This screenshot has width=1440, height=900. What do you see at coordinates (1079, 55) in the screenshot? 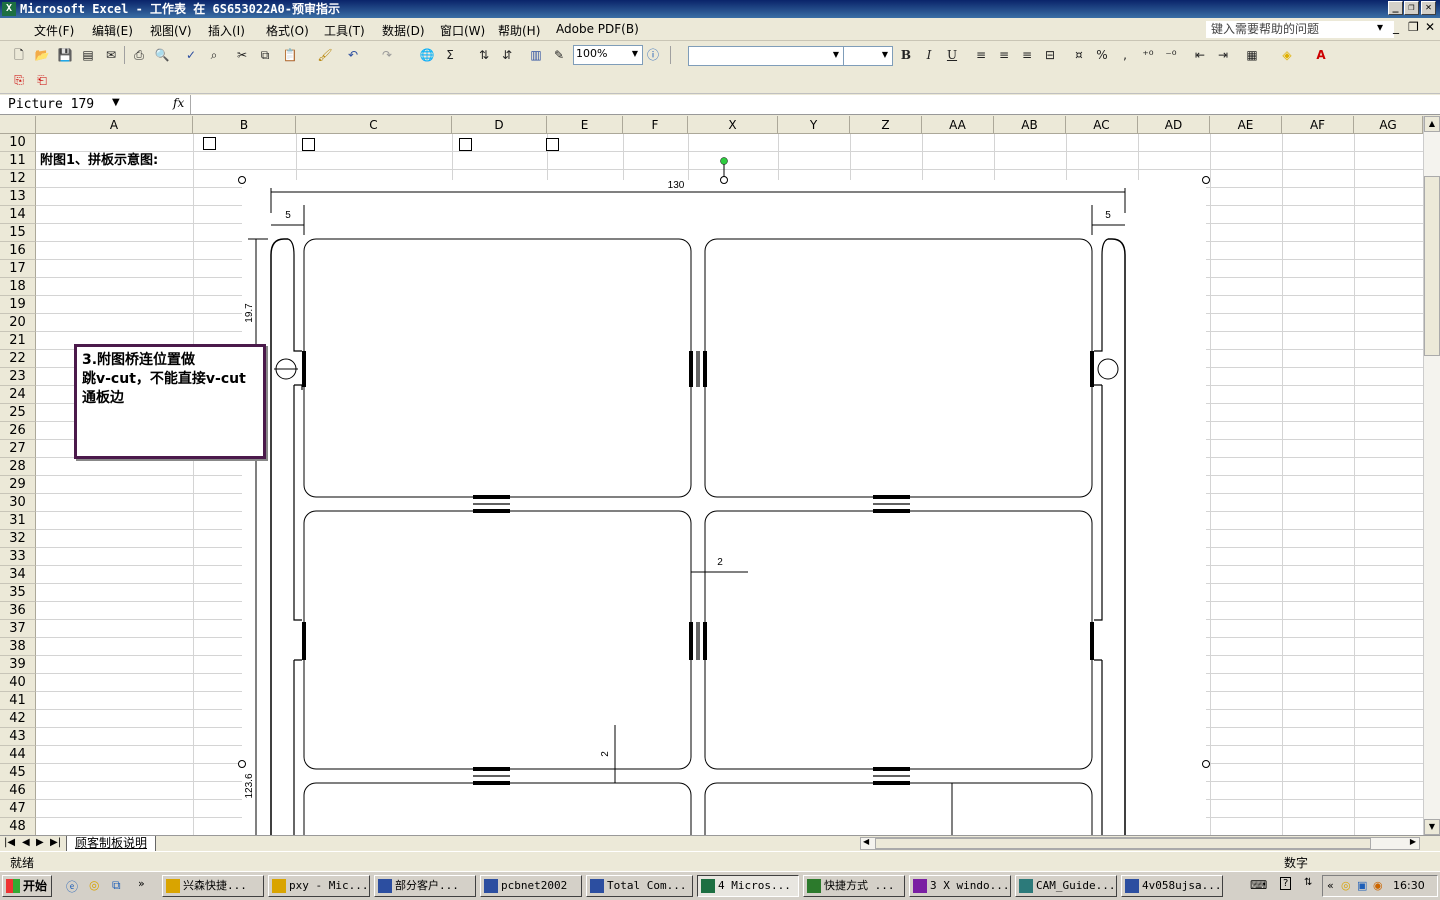
I see `currency-icon: ¤` at bounding box center [1079, 55].